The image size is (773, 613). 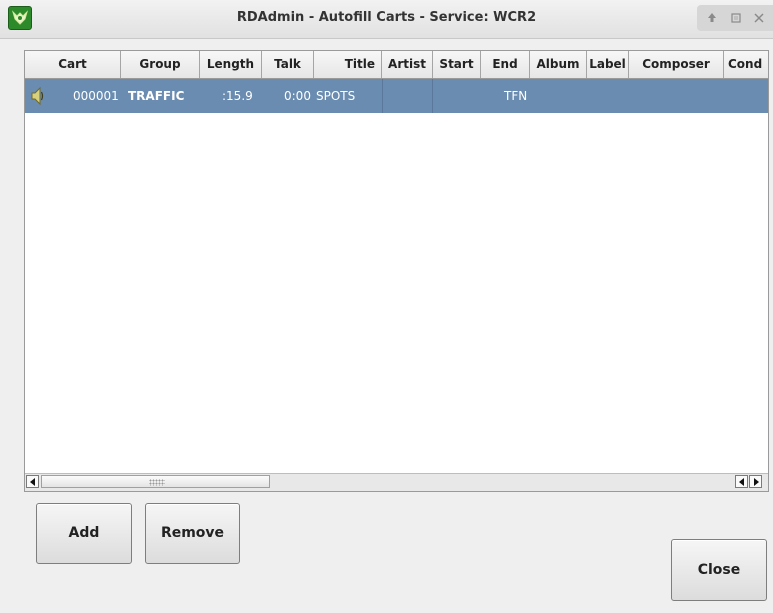 I want to click on window-title: RDAdmin - Autofill Carts - Service: WCR2, so click(x=386, y=17).